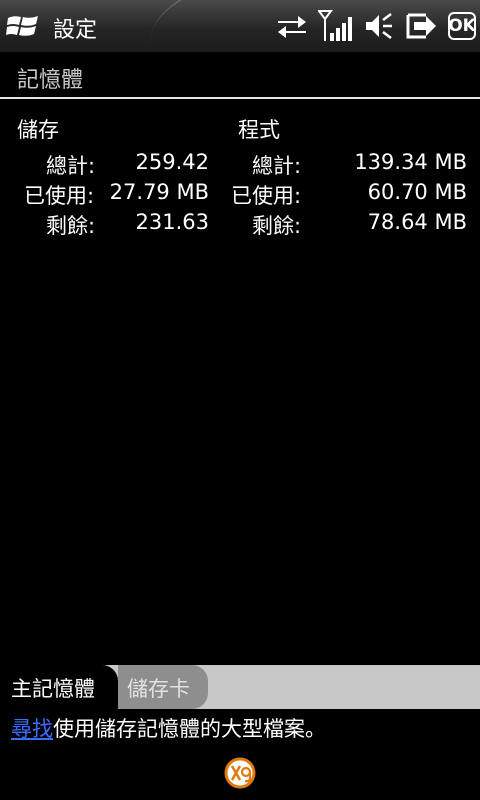 The image size is (480, 800). I want to click on tab-main-memory-label: 主記憶體, so click(53, 689).